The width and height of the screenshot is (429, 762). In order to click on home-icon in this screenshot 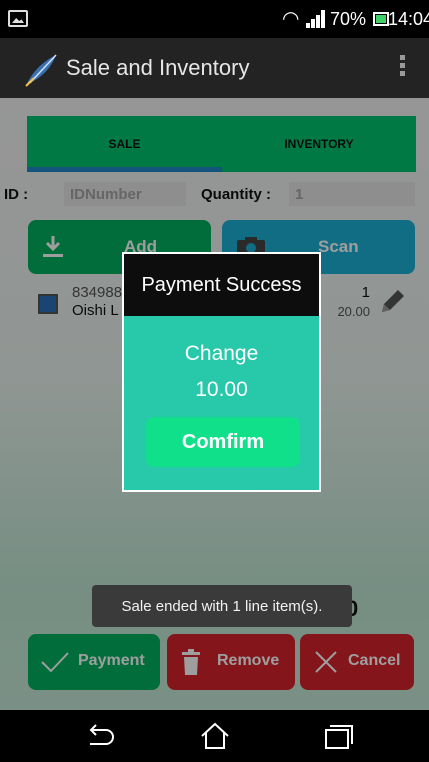, I will do `click(215, 736)`.